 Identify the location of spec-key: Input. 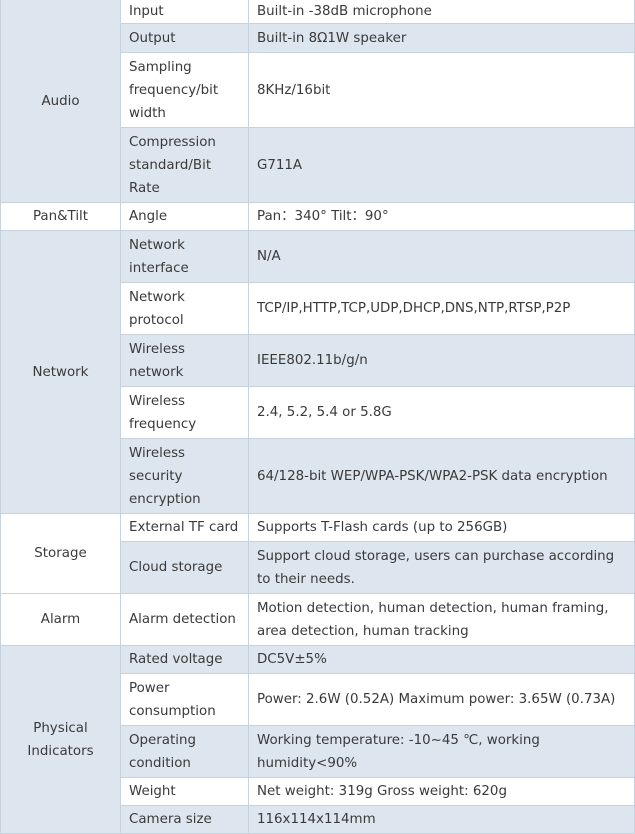
(184, 12).